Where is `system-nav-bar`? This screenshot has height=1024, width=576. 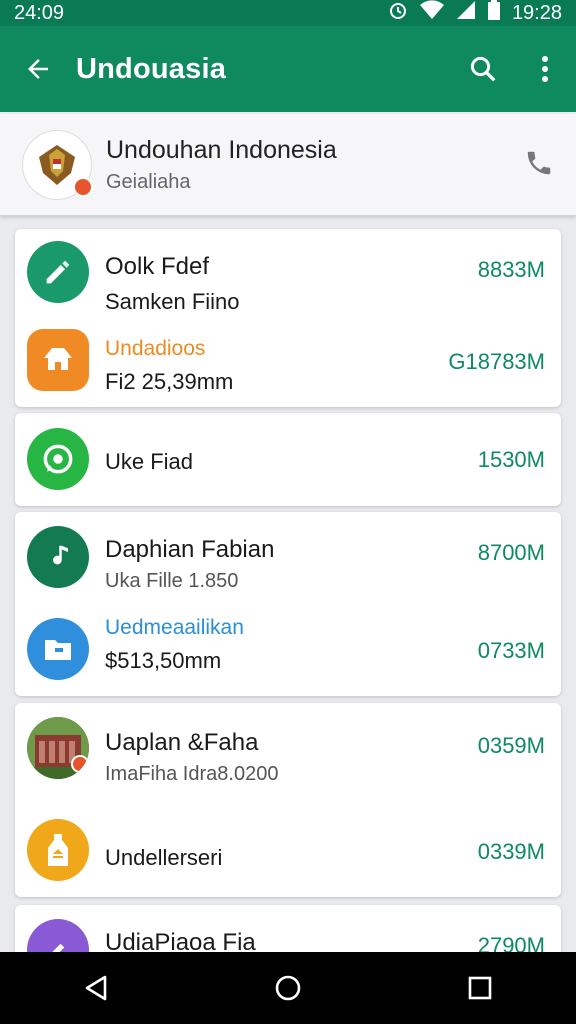
system-nav-bar is located at coordinates (288, 988).